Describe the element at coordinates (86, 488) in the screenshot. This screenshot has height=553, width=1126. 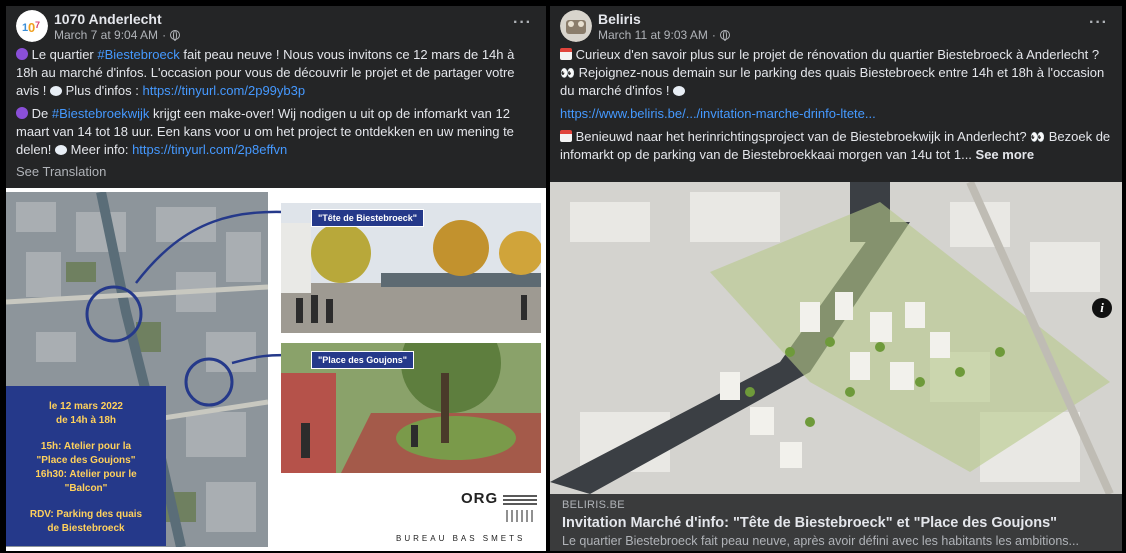
I see `info-line: "Balcon"` at that location.